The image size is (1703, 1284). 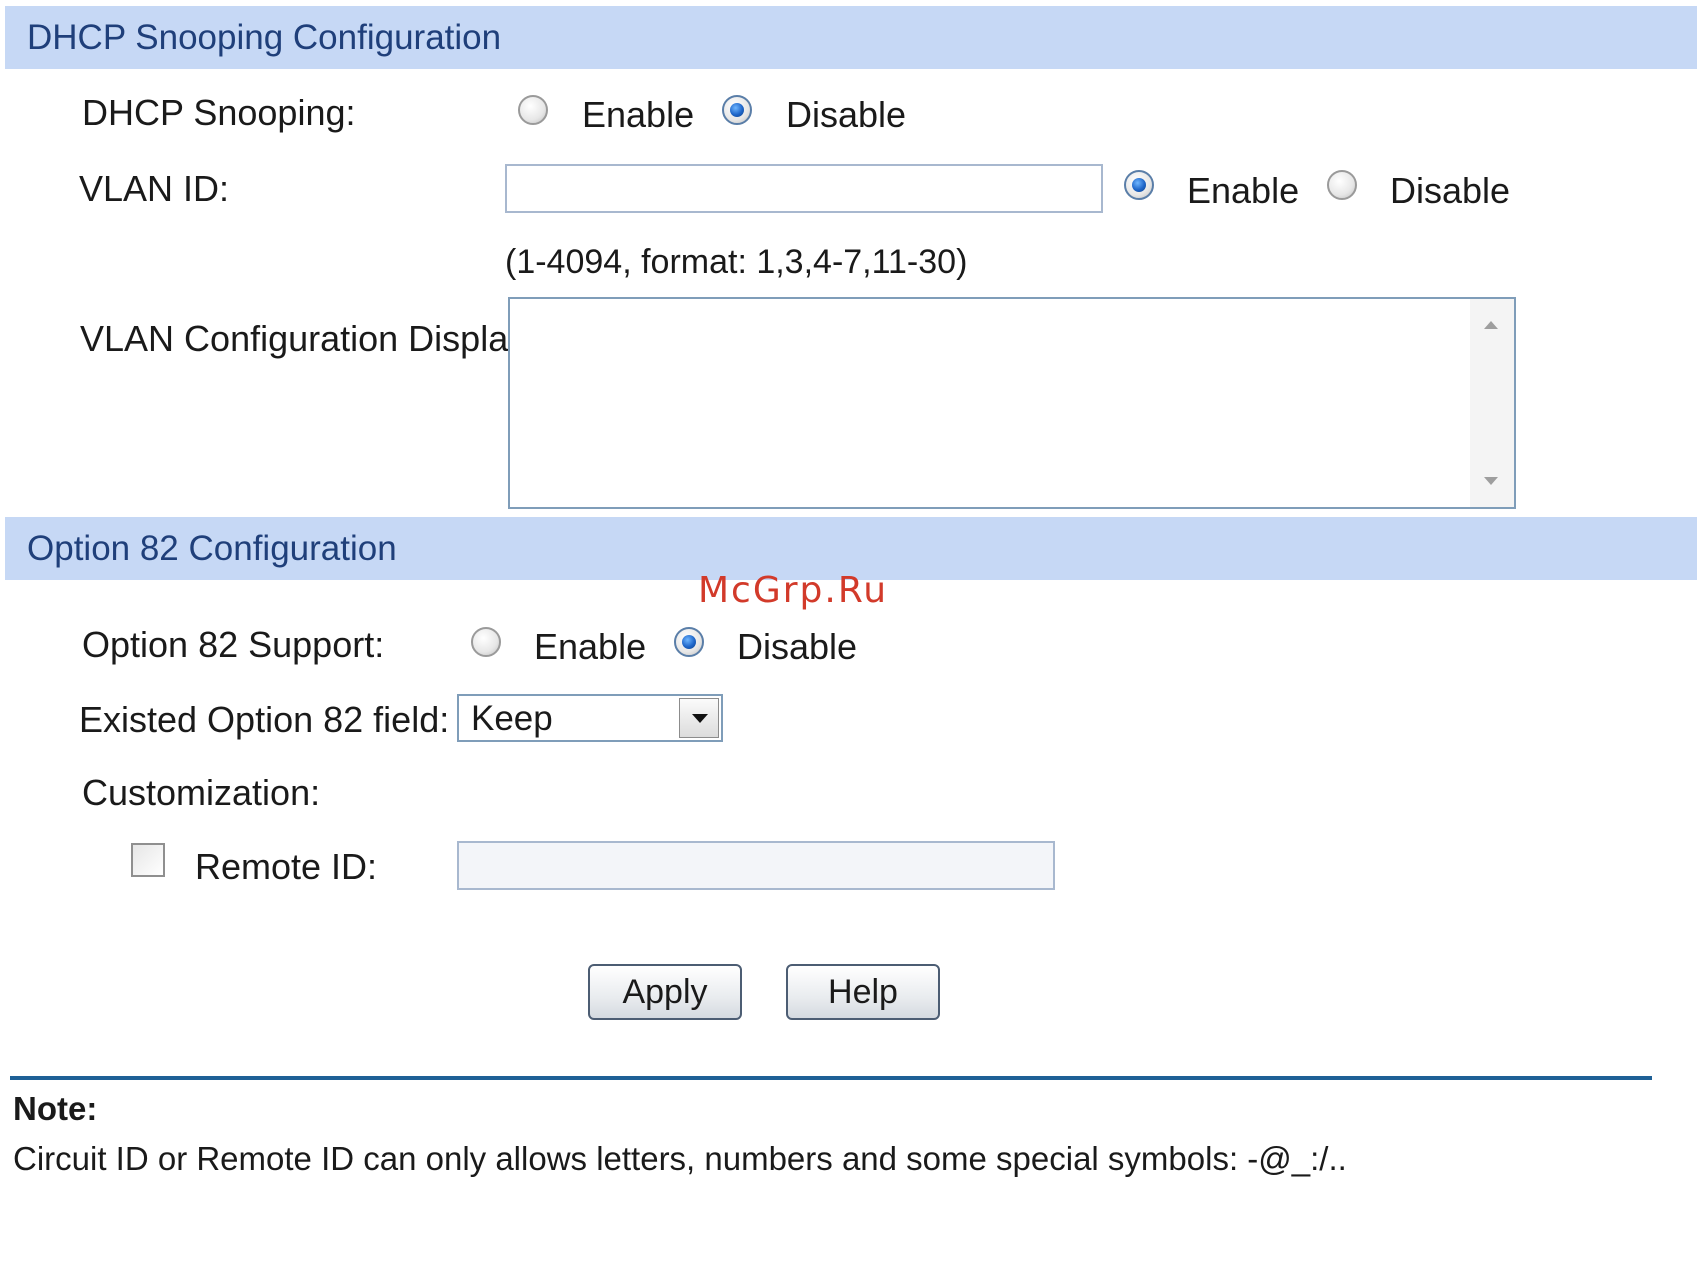 I want to click on vlan-id-input, so click(x=804, y=188).